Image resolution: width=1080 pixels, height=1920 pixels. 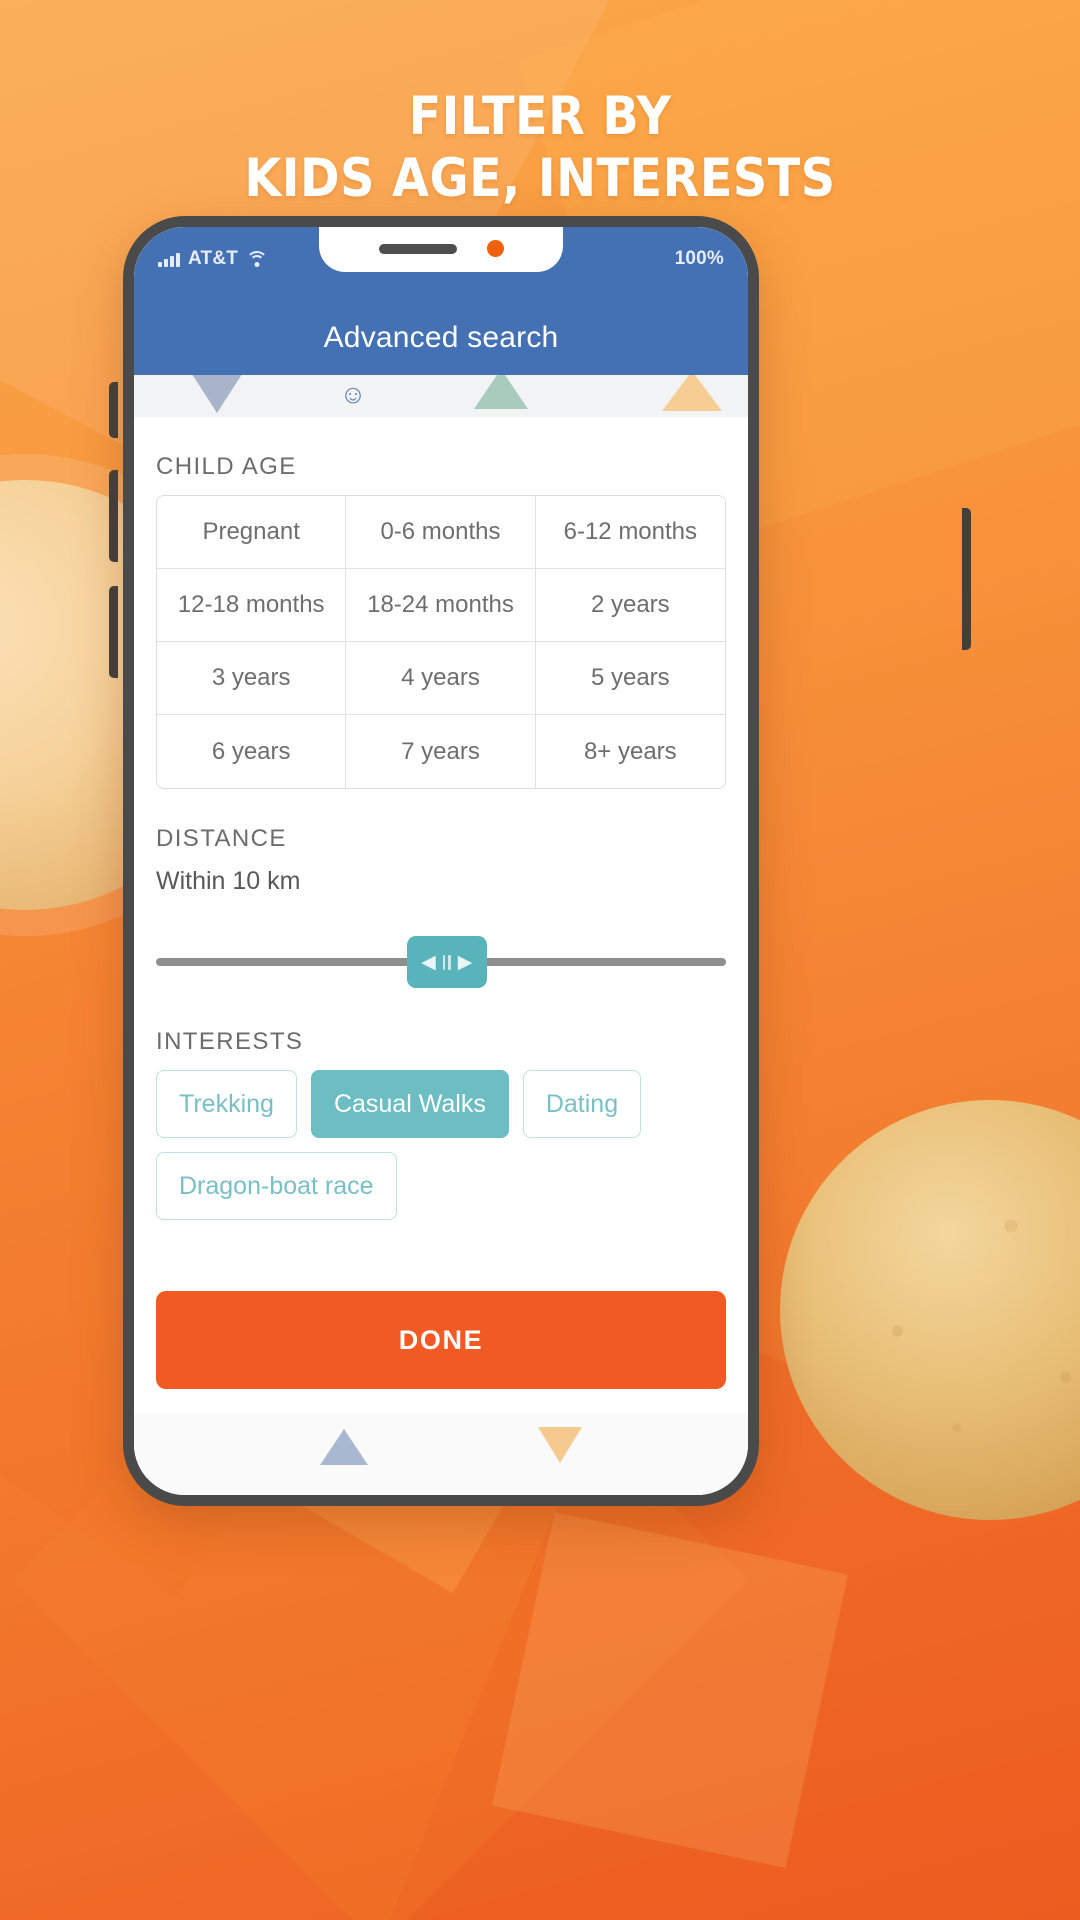 I want to click on promo-headline: FILTER BY KIDS AGE, INTERESTS, so click(x=540, y=148).